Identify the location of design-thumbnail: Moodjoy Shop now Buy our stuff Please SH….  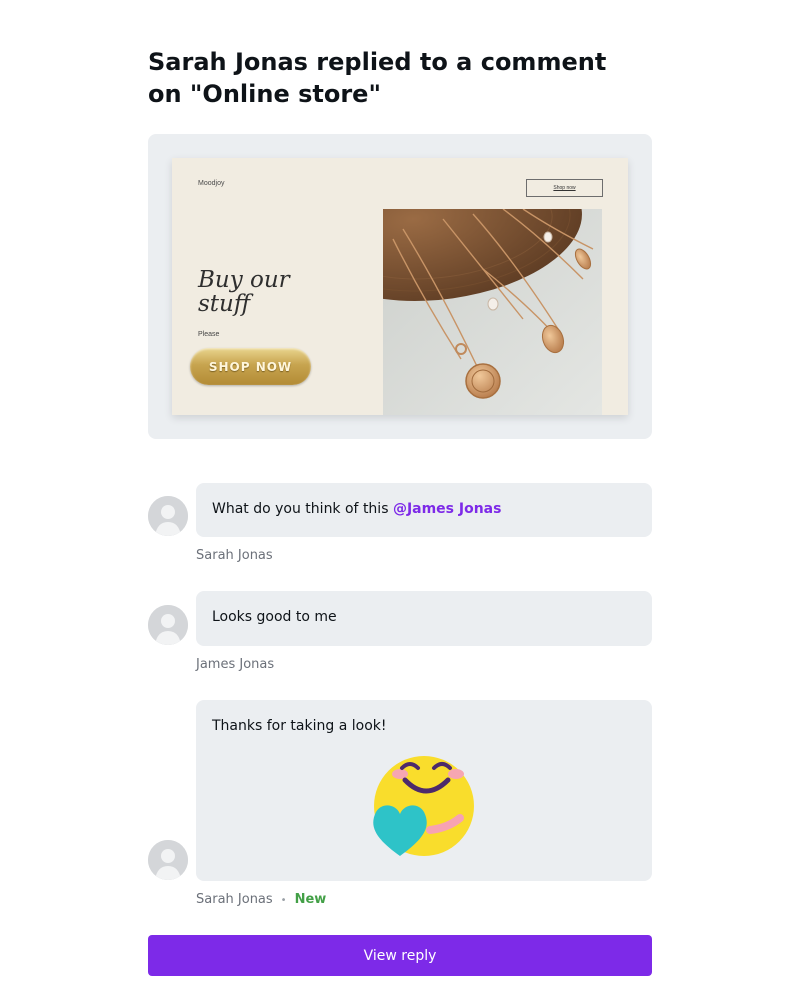
(400, 286).